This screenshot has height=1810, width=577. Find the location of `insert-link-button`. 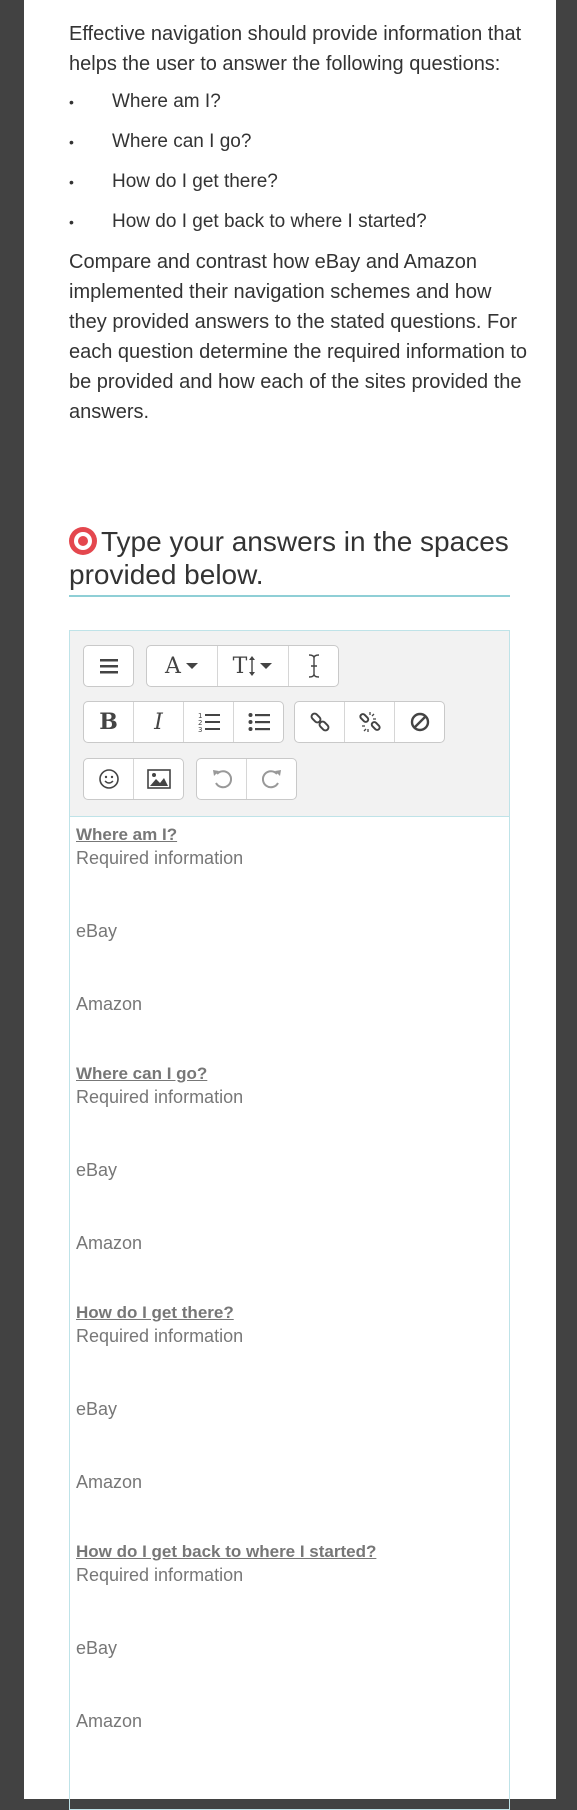

insert-link-button is located at coordinates (320, 722).